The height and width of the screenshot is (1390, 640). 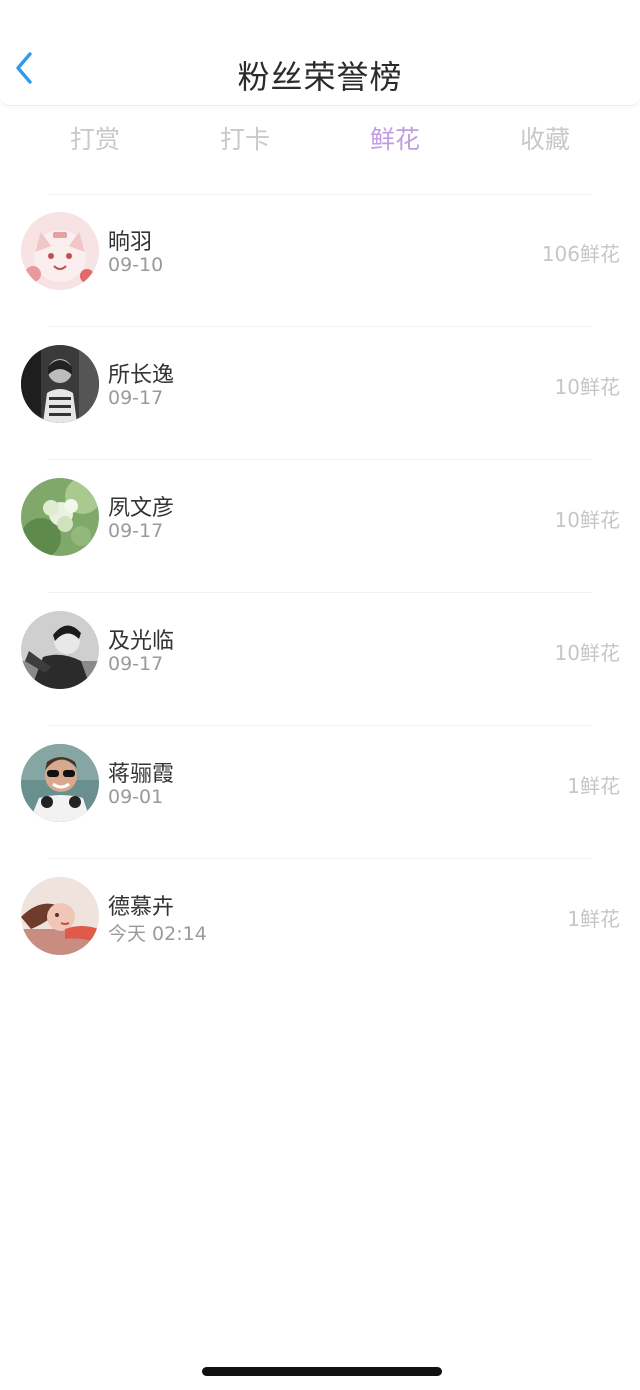 What do you see at coordinates (130, 242) in the screenshot?
I see `fan-name: 晌羽` at bounding box center [130, 242].